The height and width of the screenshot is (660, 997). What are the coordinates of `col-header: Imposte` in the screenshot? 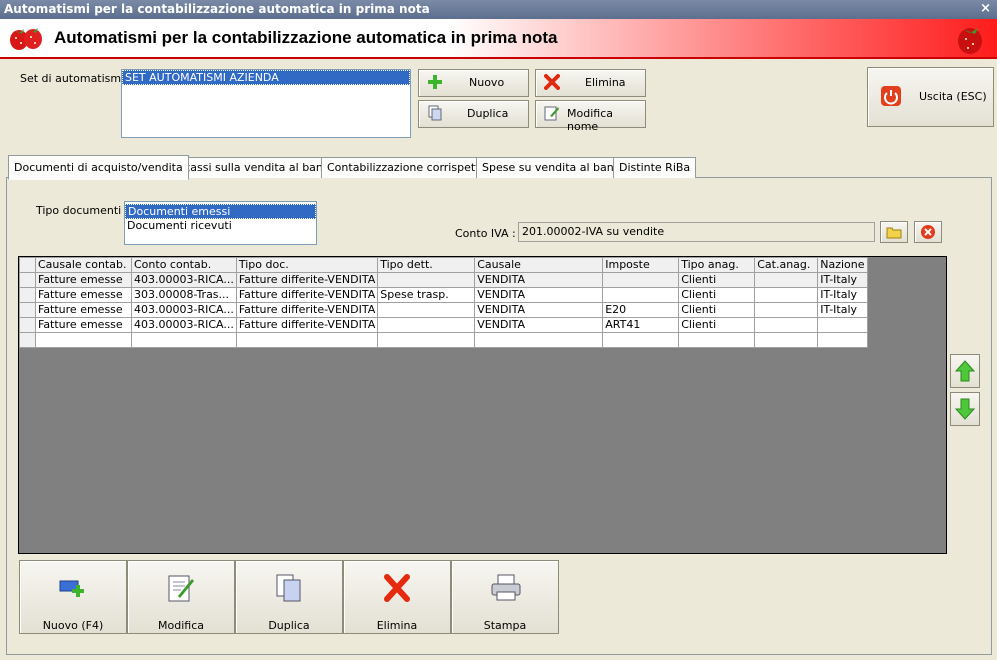 It's located at (641, 265).